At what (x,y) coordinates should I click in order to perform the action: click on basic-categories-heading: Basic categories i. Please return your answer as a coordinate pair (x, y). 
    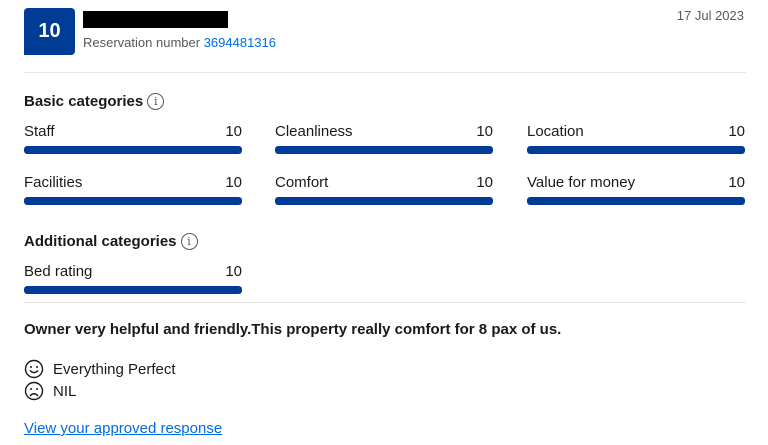
    Looking at the image, I should click on (94, 101).